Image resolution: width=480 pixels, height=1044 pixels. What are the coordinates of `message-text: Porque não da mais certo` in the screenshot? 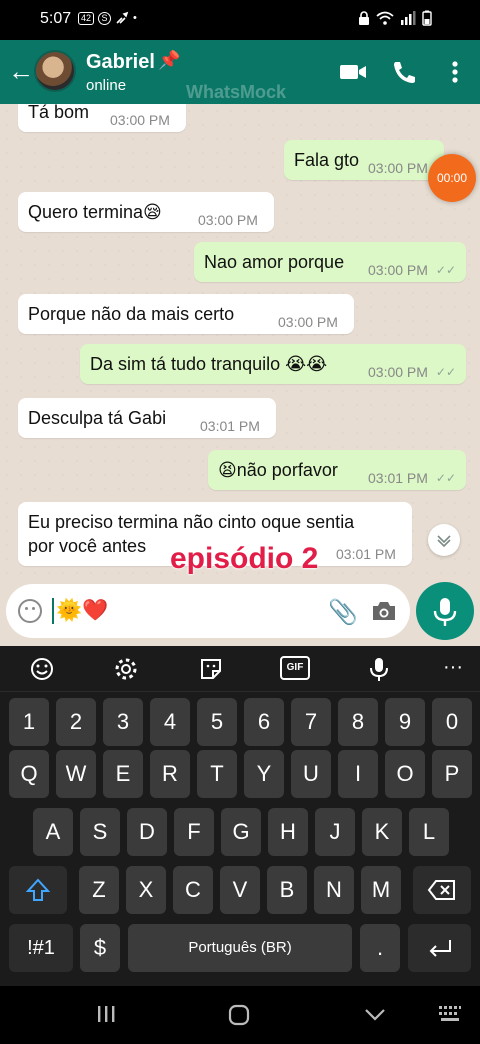 It's located at (131, 314).